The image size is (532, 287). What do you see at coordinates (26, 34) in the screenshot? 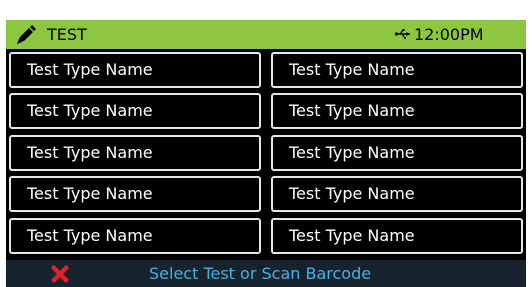
I see `pen-icon` at bounding box center [26, 34].